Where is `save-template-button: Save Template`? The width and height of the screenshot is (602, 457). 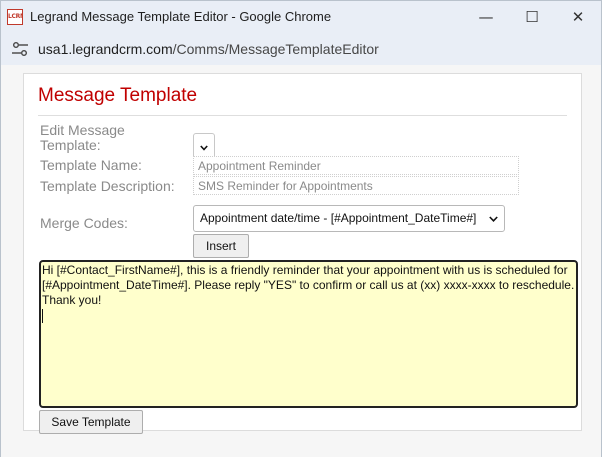
save-template-button: Save Template is located at coordinates (91, 422).